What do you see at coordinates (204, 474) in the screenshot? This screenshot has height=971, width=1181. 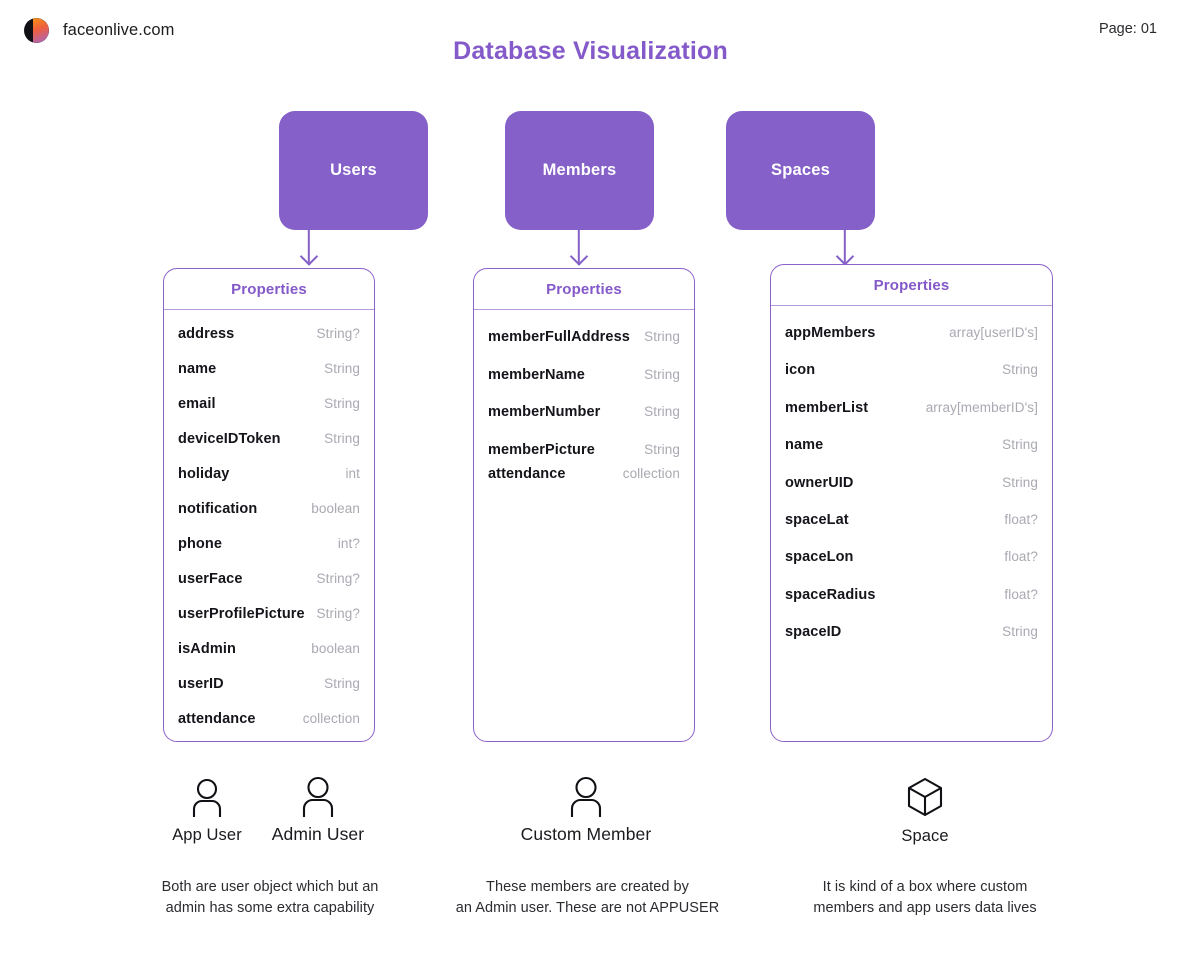 I see `property-name: holiday` at bounding box center [204, 474].